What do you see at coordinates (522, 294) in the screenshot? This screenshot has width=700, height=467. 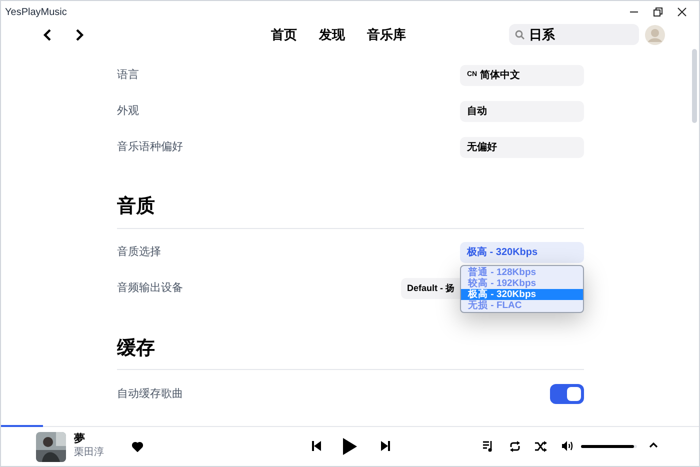 I see `dropdown-option: 极高 - 320Kbps` at bounding box center [522, 294].